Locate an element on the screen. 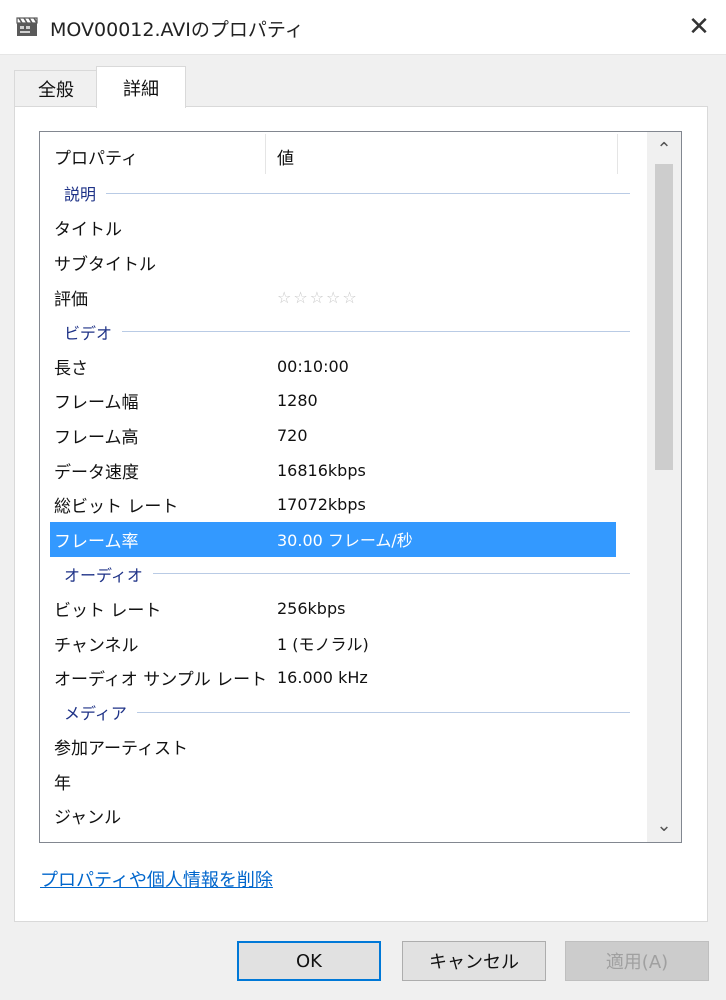 Image resolution: width=726 pixels, height=1000 pixels. cancel-button: キャンセル is located at coordinates (474, 961).